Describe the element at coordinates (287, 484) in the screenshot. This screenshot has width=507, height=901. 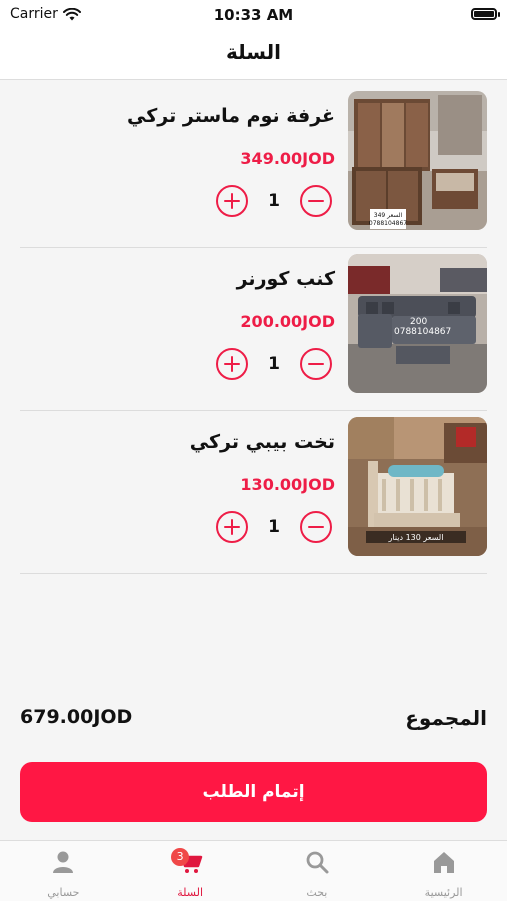
I see `product-price: 130.00JOD` at that location.